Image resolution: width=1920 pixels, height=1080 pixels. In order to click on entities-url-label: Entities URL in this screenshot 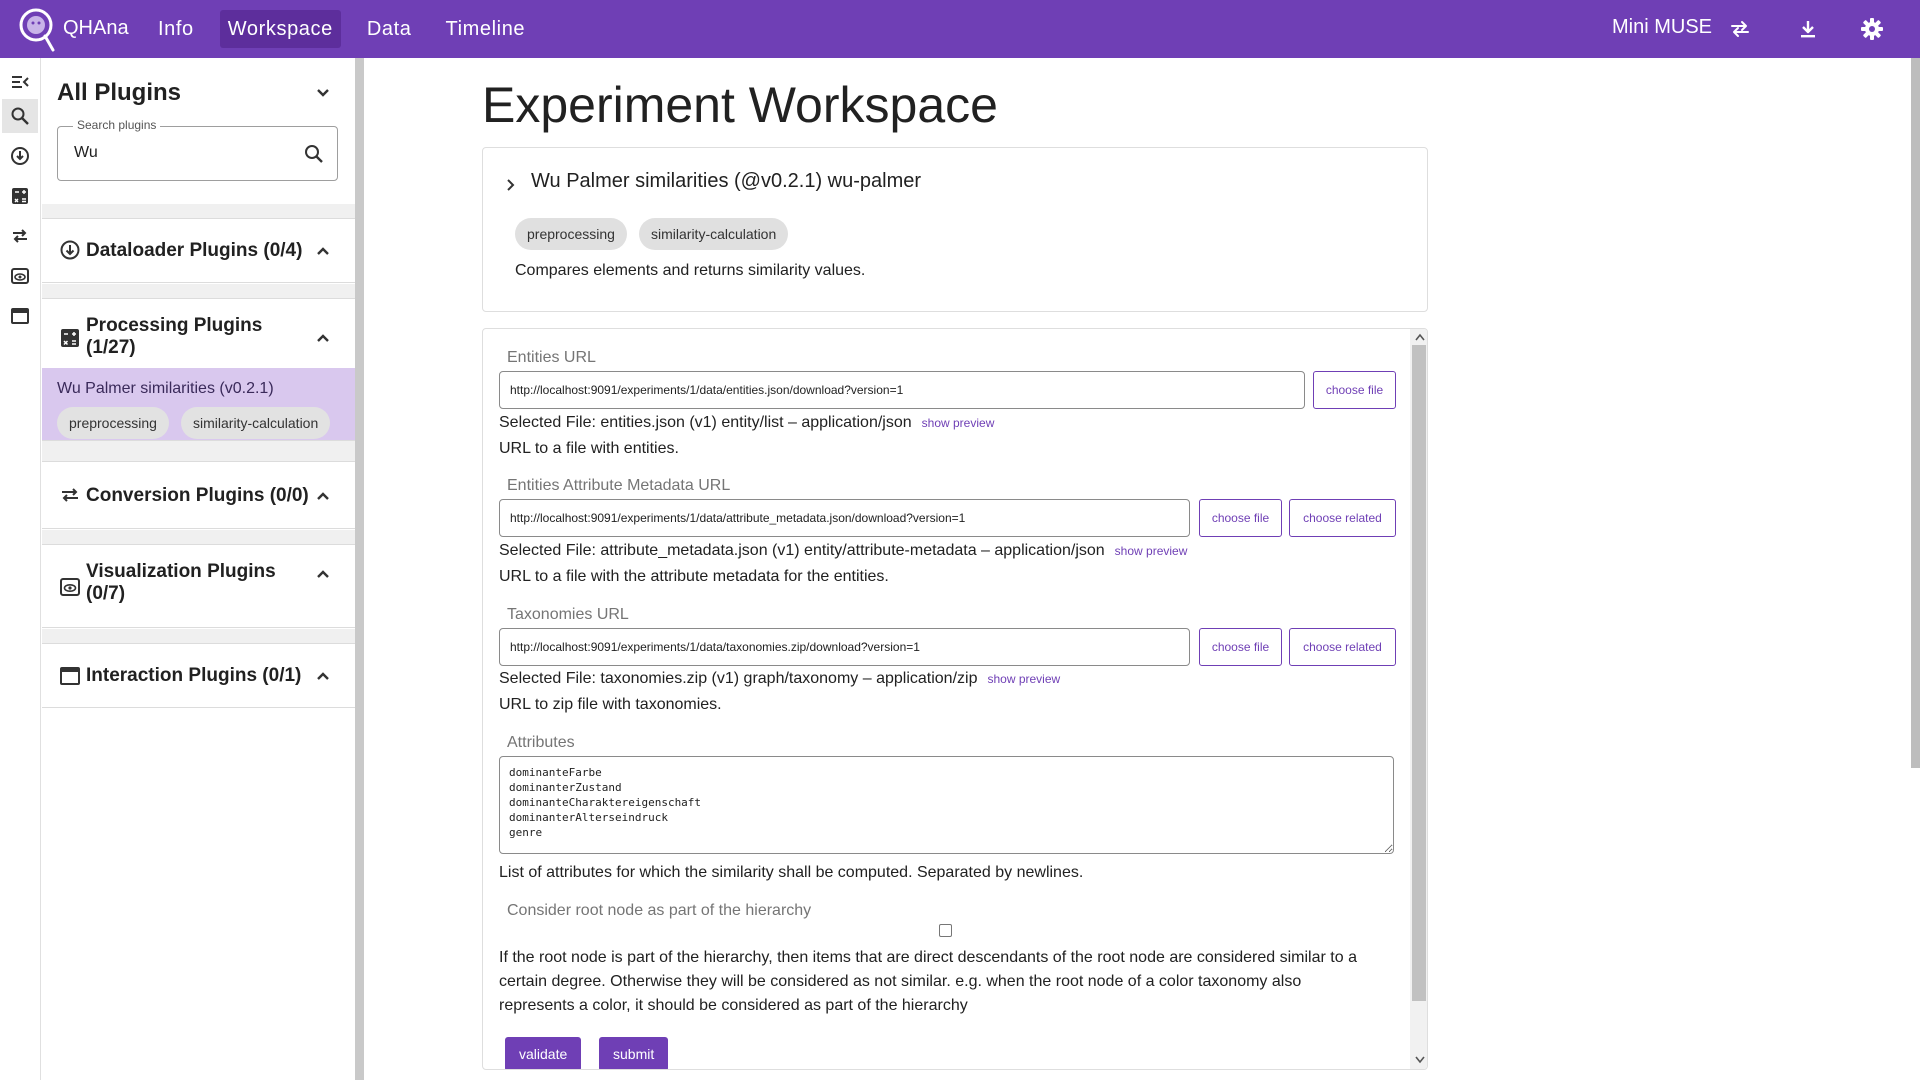, I will do `click(551, 357)`.